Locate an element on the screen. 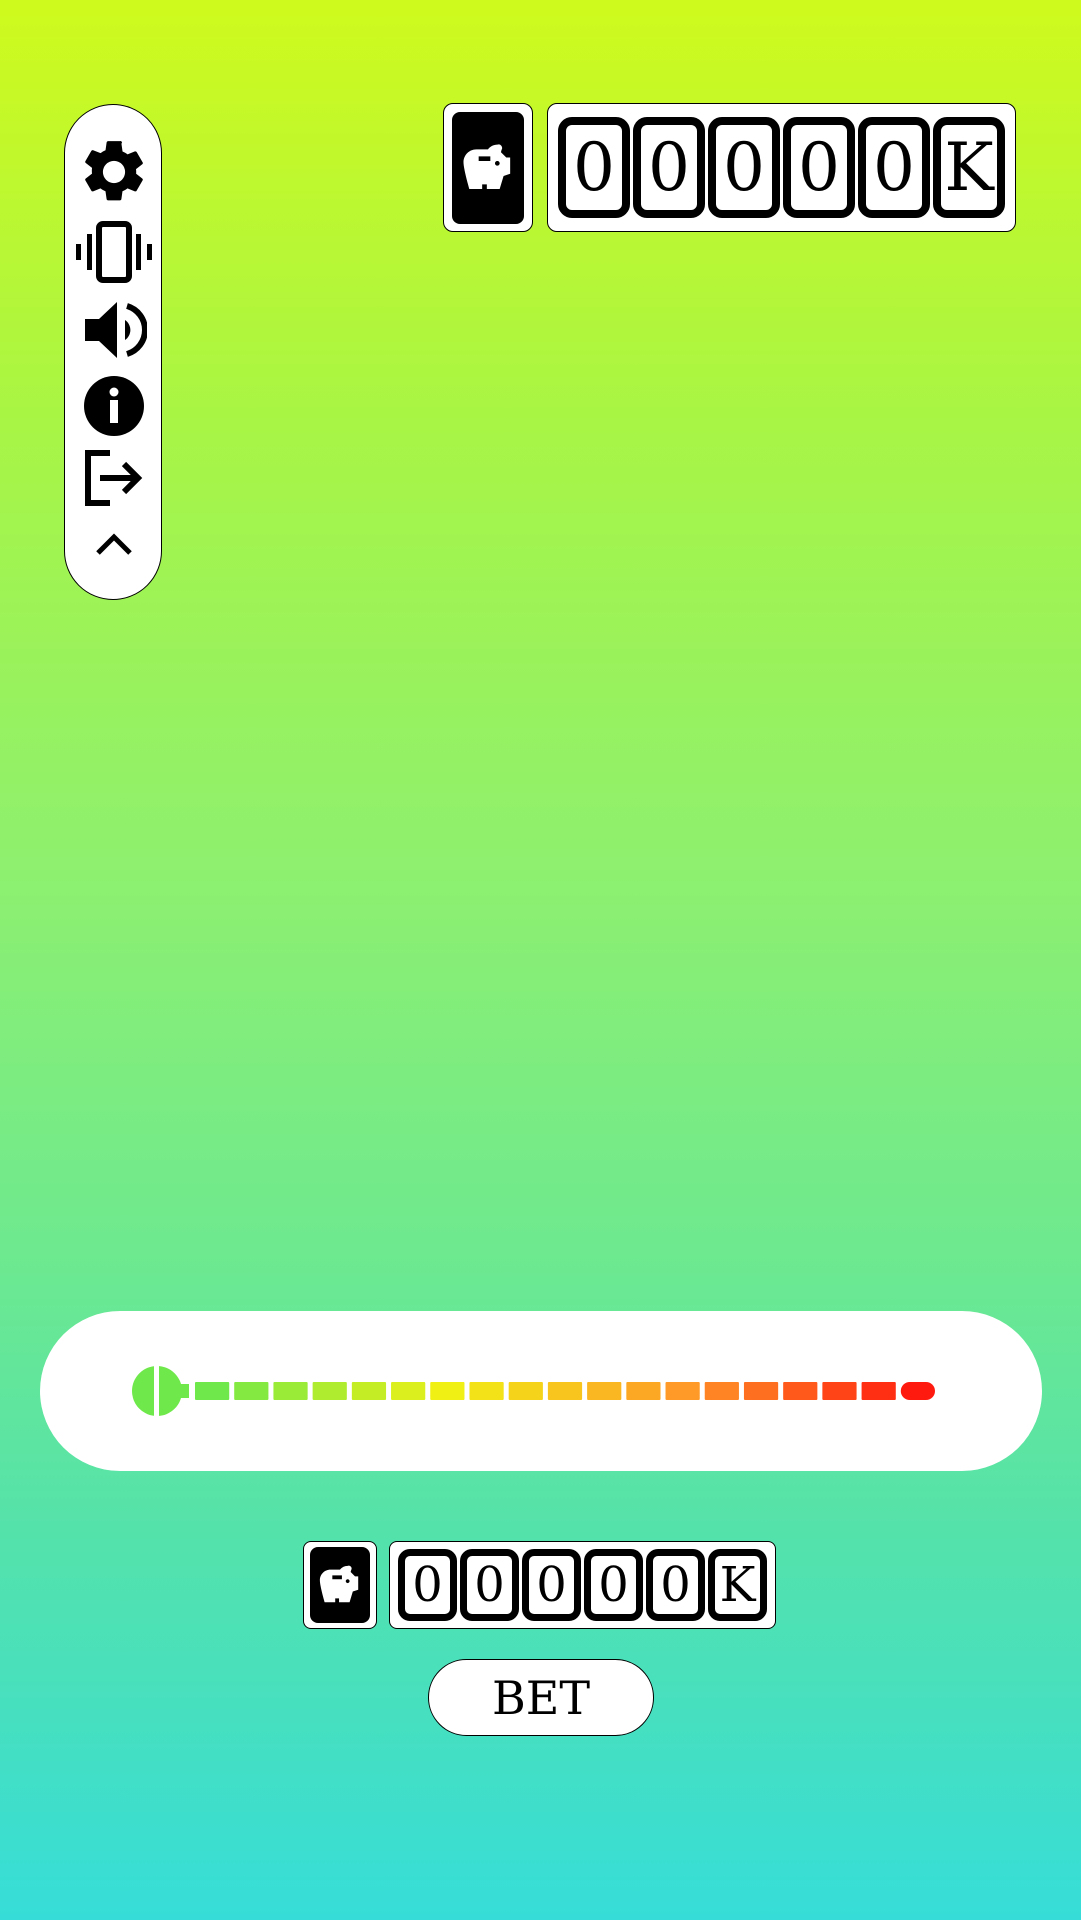 The height and width of the screenshot is (1920, 1081). exit-button is located at coordinates (114, 478).